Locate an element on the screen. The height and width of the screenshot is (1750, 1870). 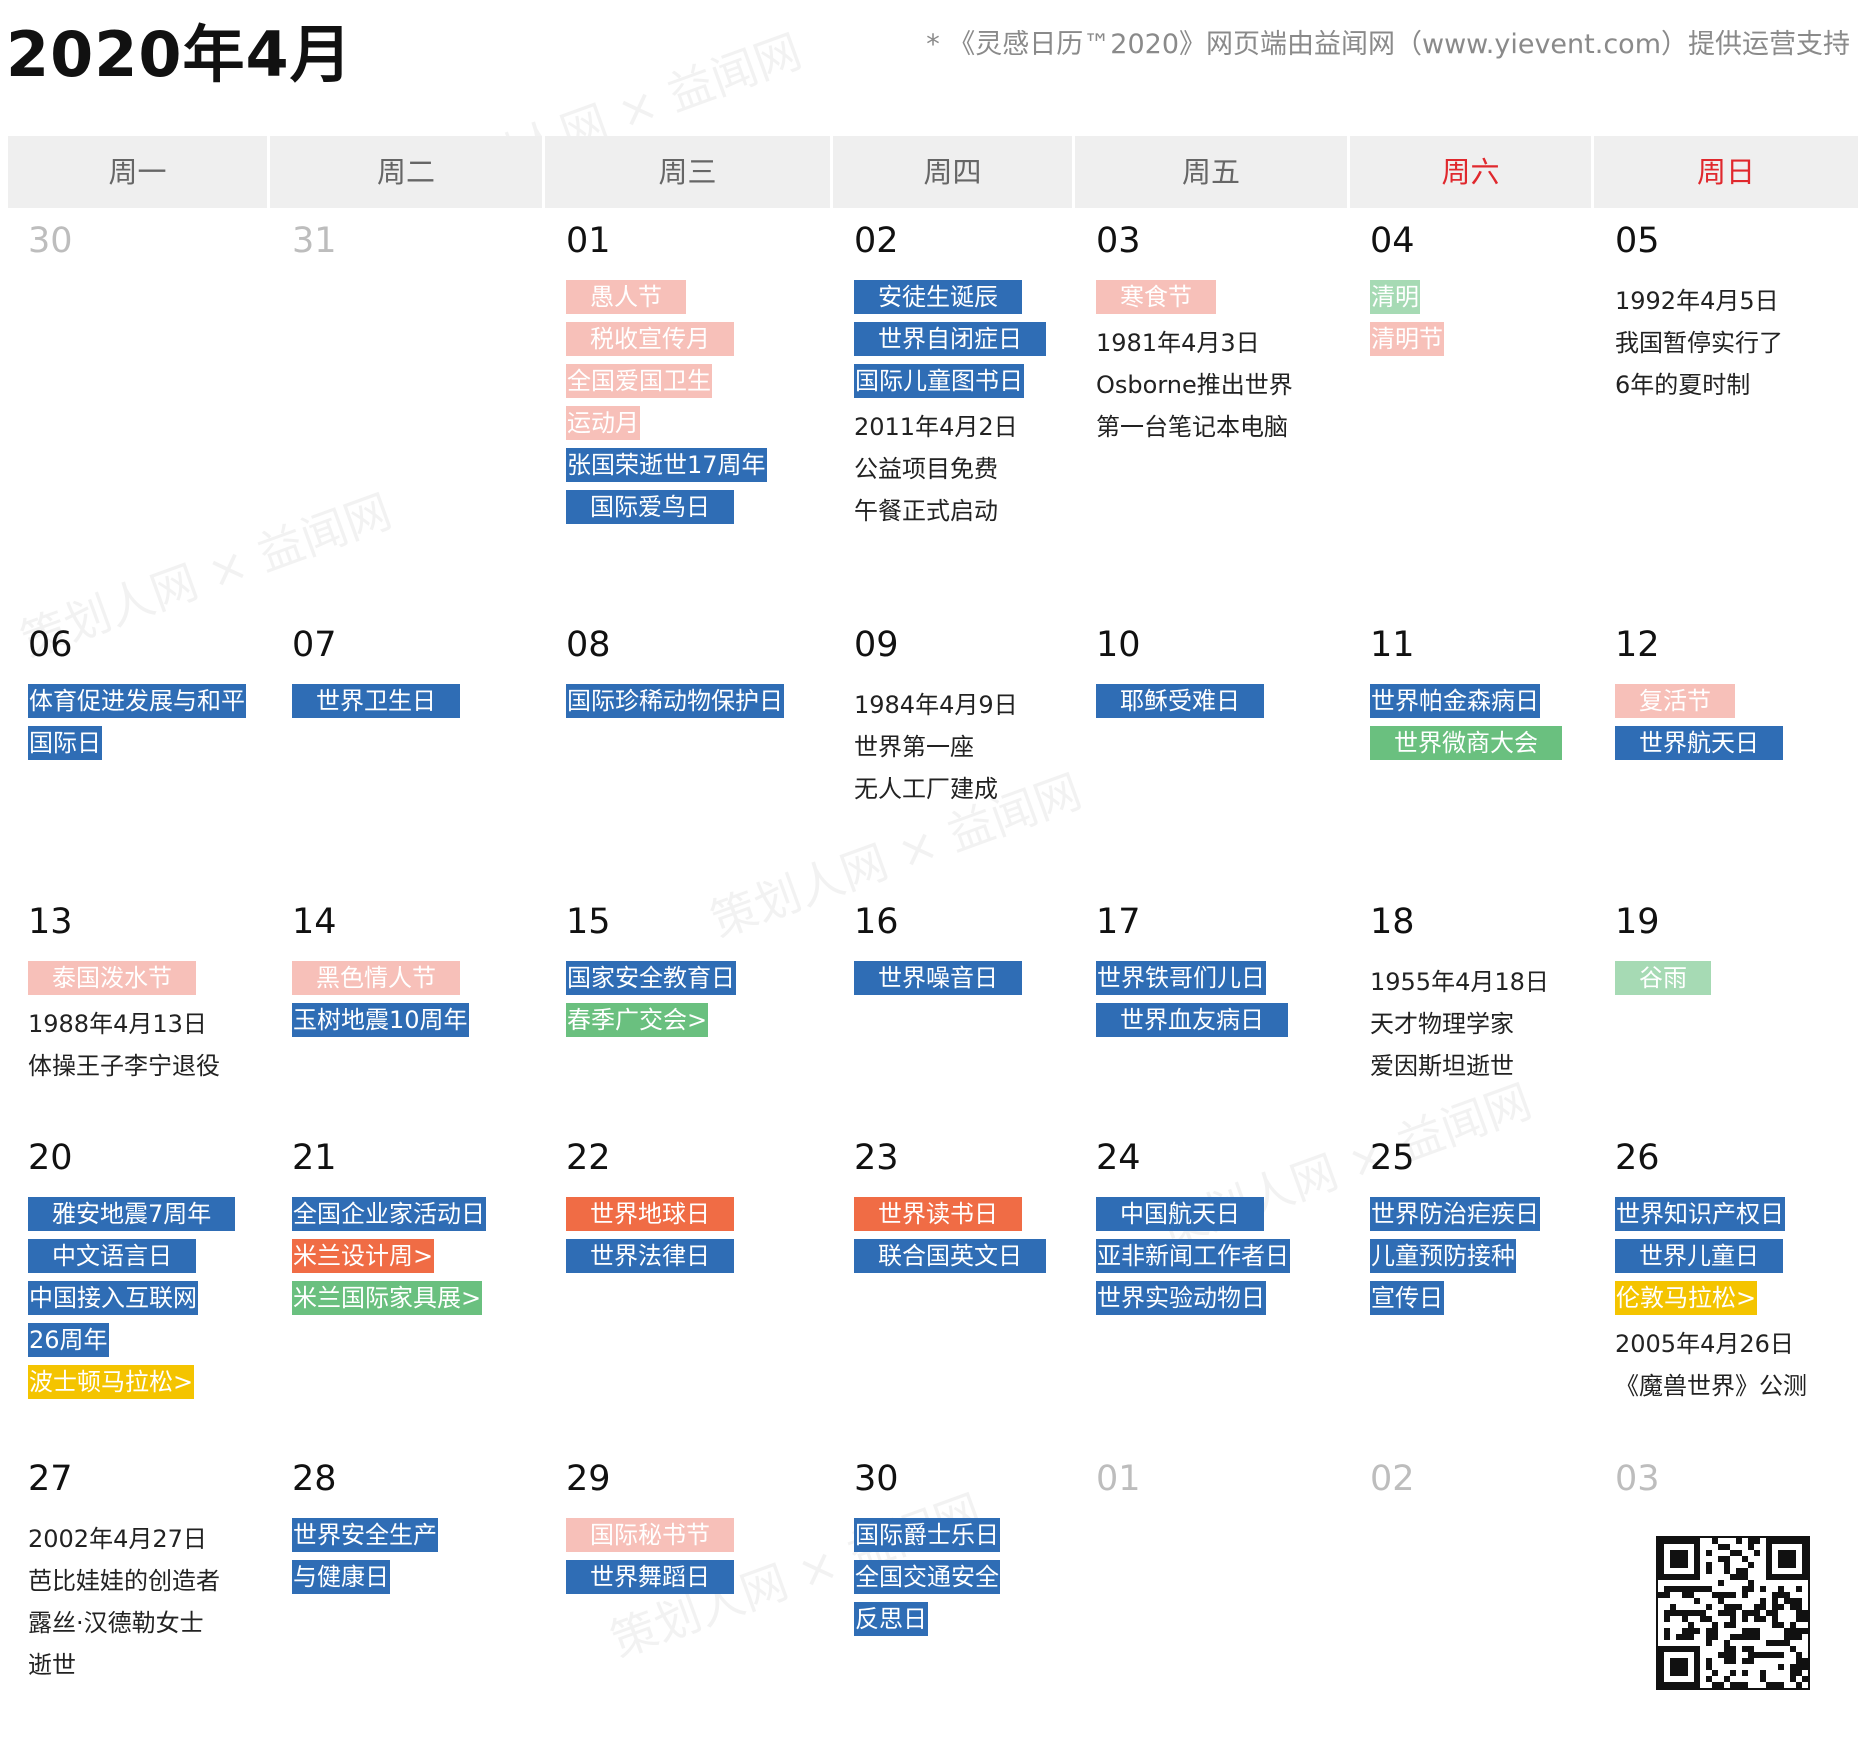
event-tag: 世界儿童日 is located at coordinates (1699, 1256).